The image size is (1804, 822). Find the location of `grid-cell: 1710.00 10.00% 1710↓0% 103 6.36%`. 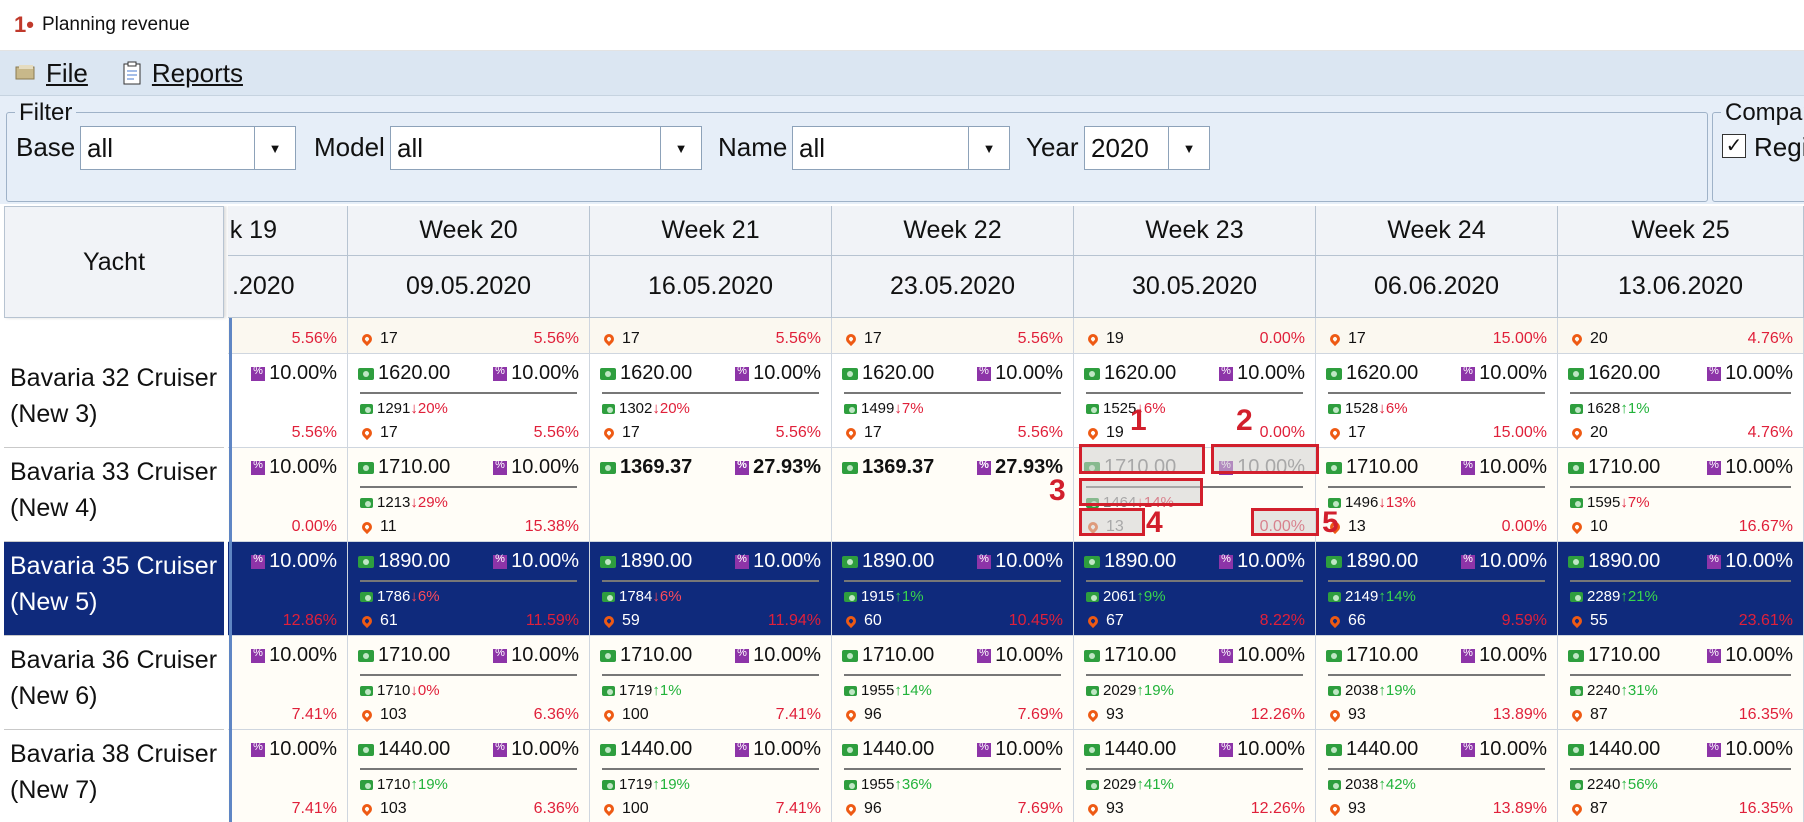

grid-cell: 1710.00 10.00% 1710↓0% 103 6.36% is located at coordinates (469, 683).